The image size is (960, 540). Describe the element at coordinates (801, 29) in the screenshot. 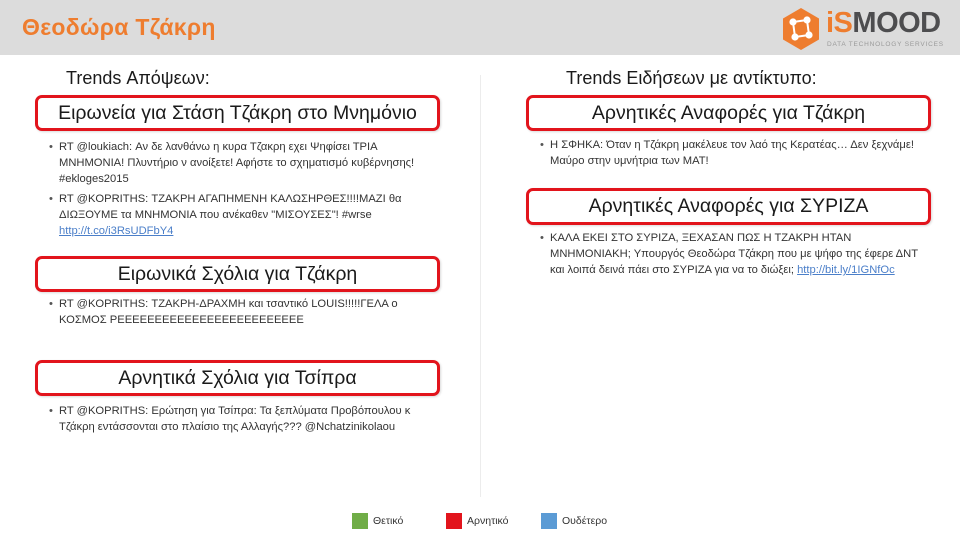

I see `hexagon-network-icon` at that location.